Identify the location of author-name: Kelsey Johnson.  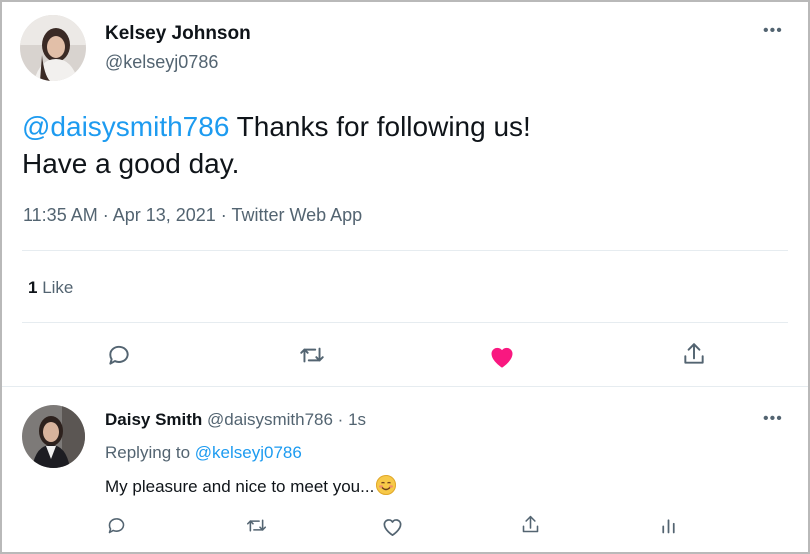
(178, 34).